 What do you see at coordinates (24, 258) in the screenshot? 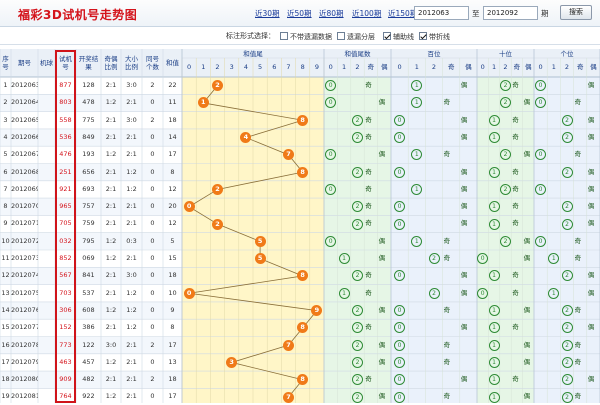
I see `cell-period: 2012073` at bounding box center [24, 258].